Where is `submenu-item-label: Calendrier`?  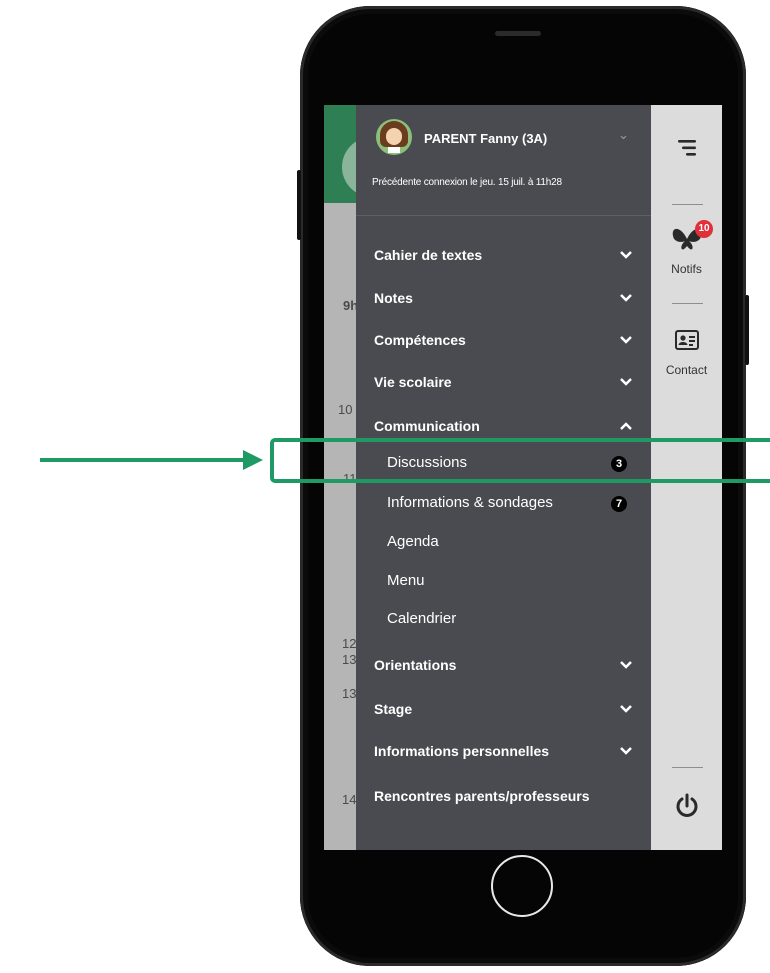 submenu-item-label: Calendrier is located at coordinates (422, 618).